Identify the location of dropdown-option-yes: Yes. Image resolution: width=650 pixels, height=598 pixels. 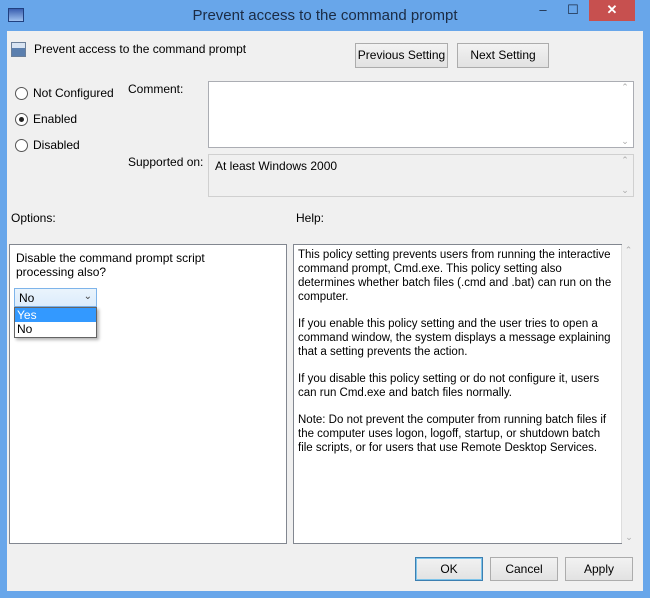
(55, 315).